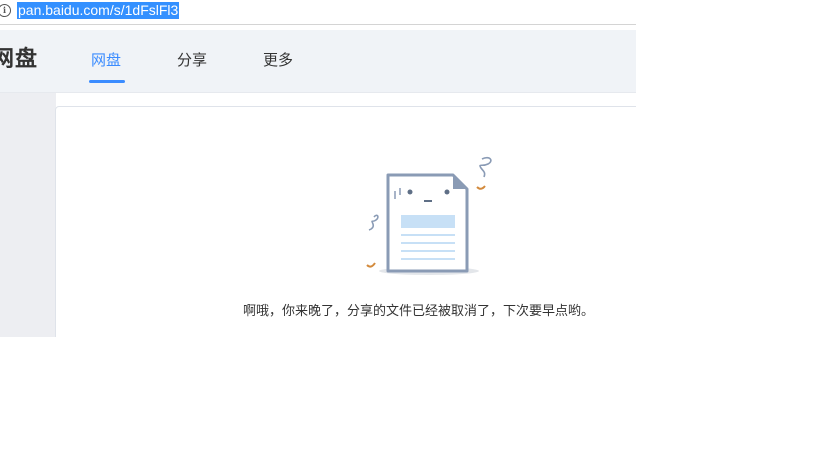 This screenshot has height=460, width=819. I want to click on sad-document-icon, so click(429, 215).